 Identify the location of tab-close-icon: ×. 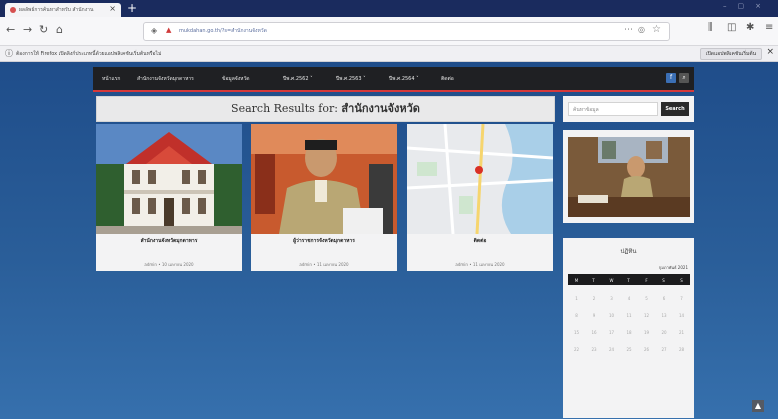
(112, 8).